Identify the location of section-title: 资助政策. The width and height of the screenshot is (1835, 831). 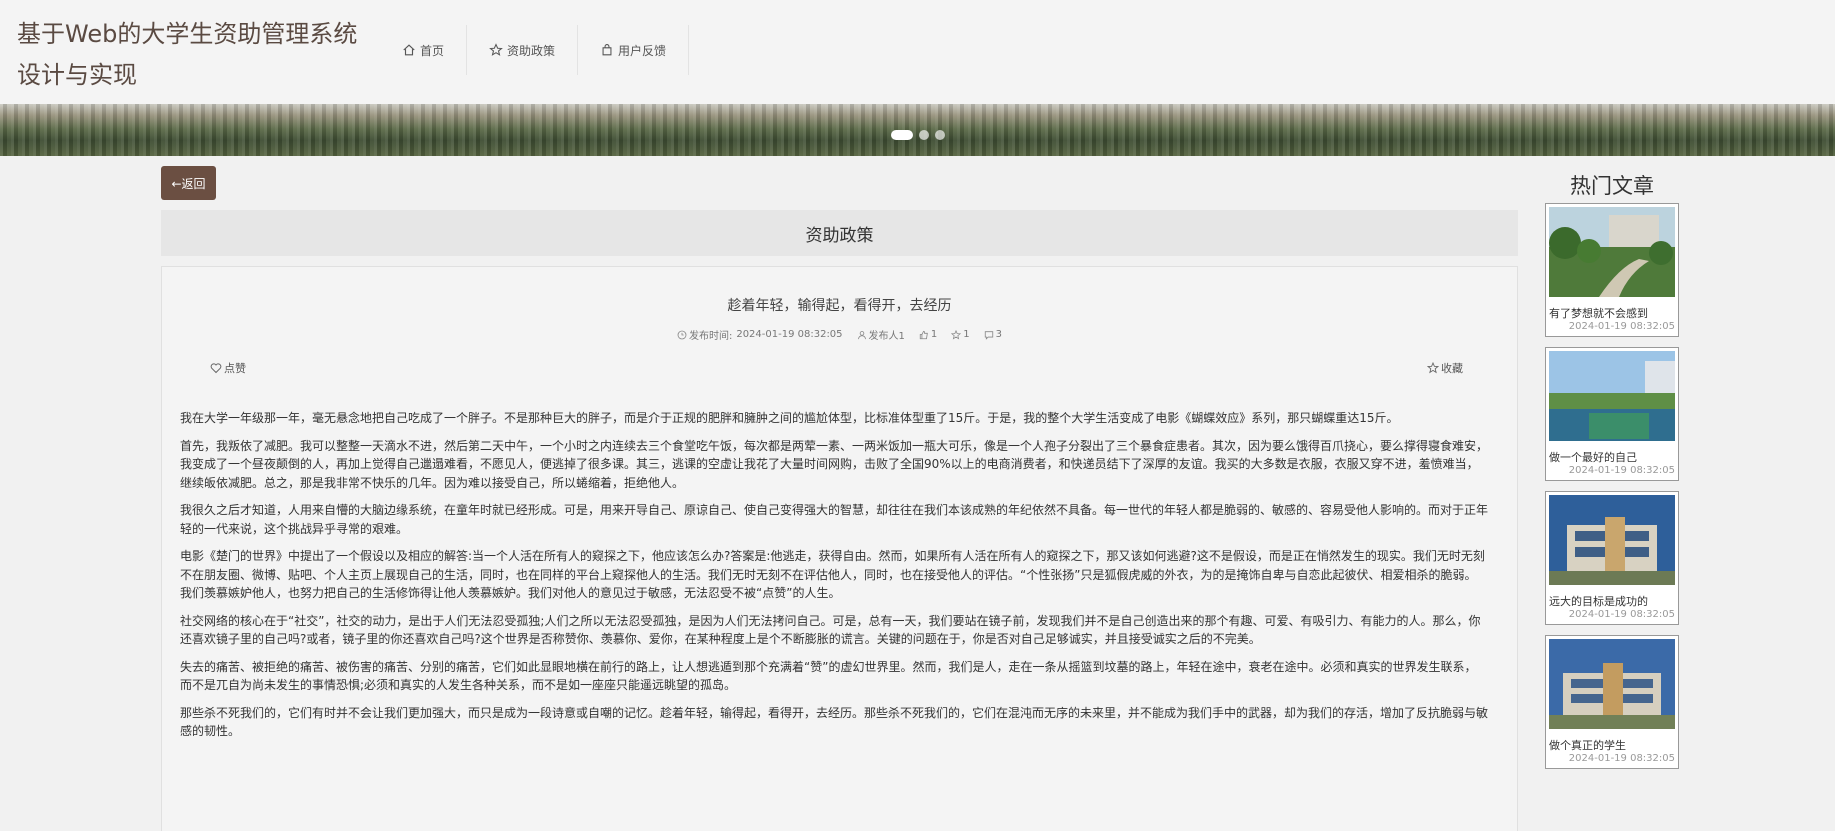
(839, 233).